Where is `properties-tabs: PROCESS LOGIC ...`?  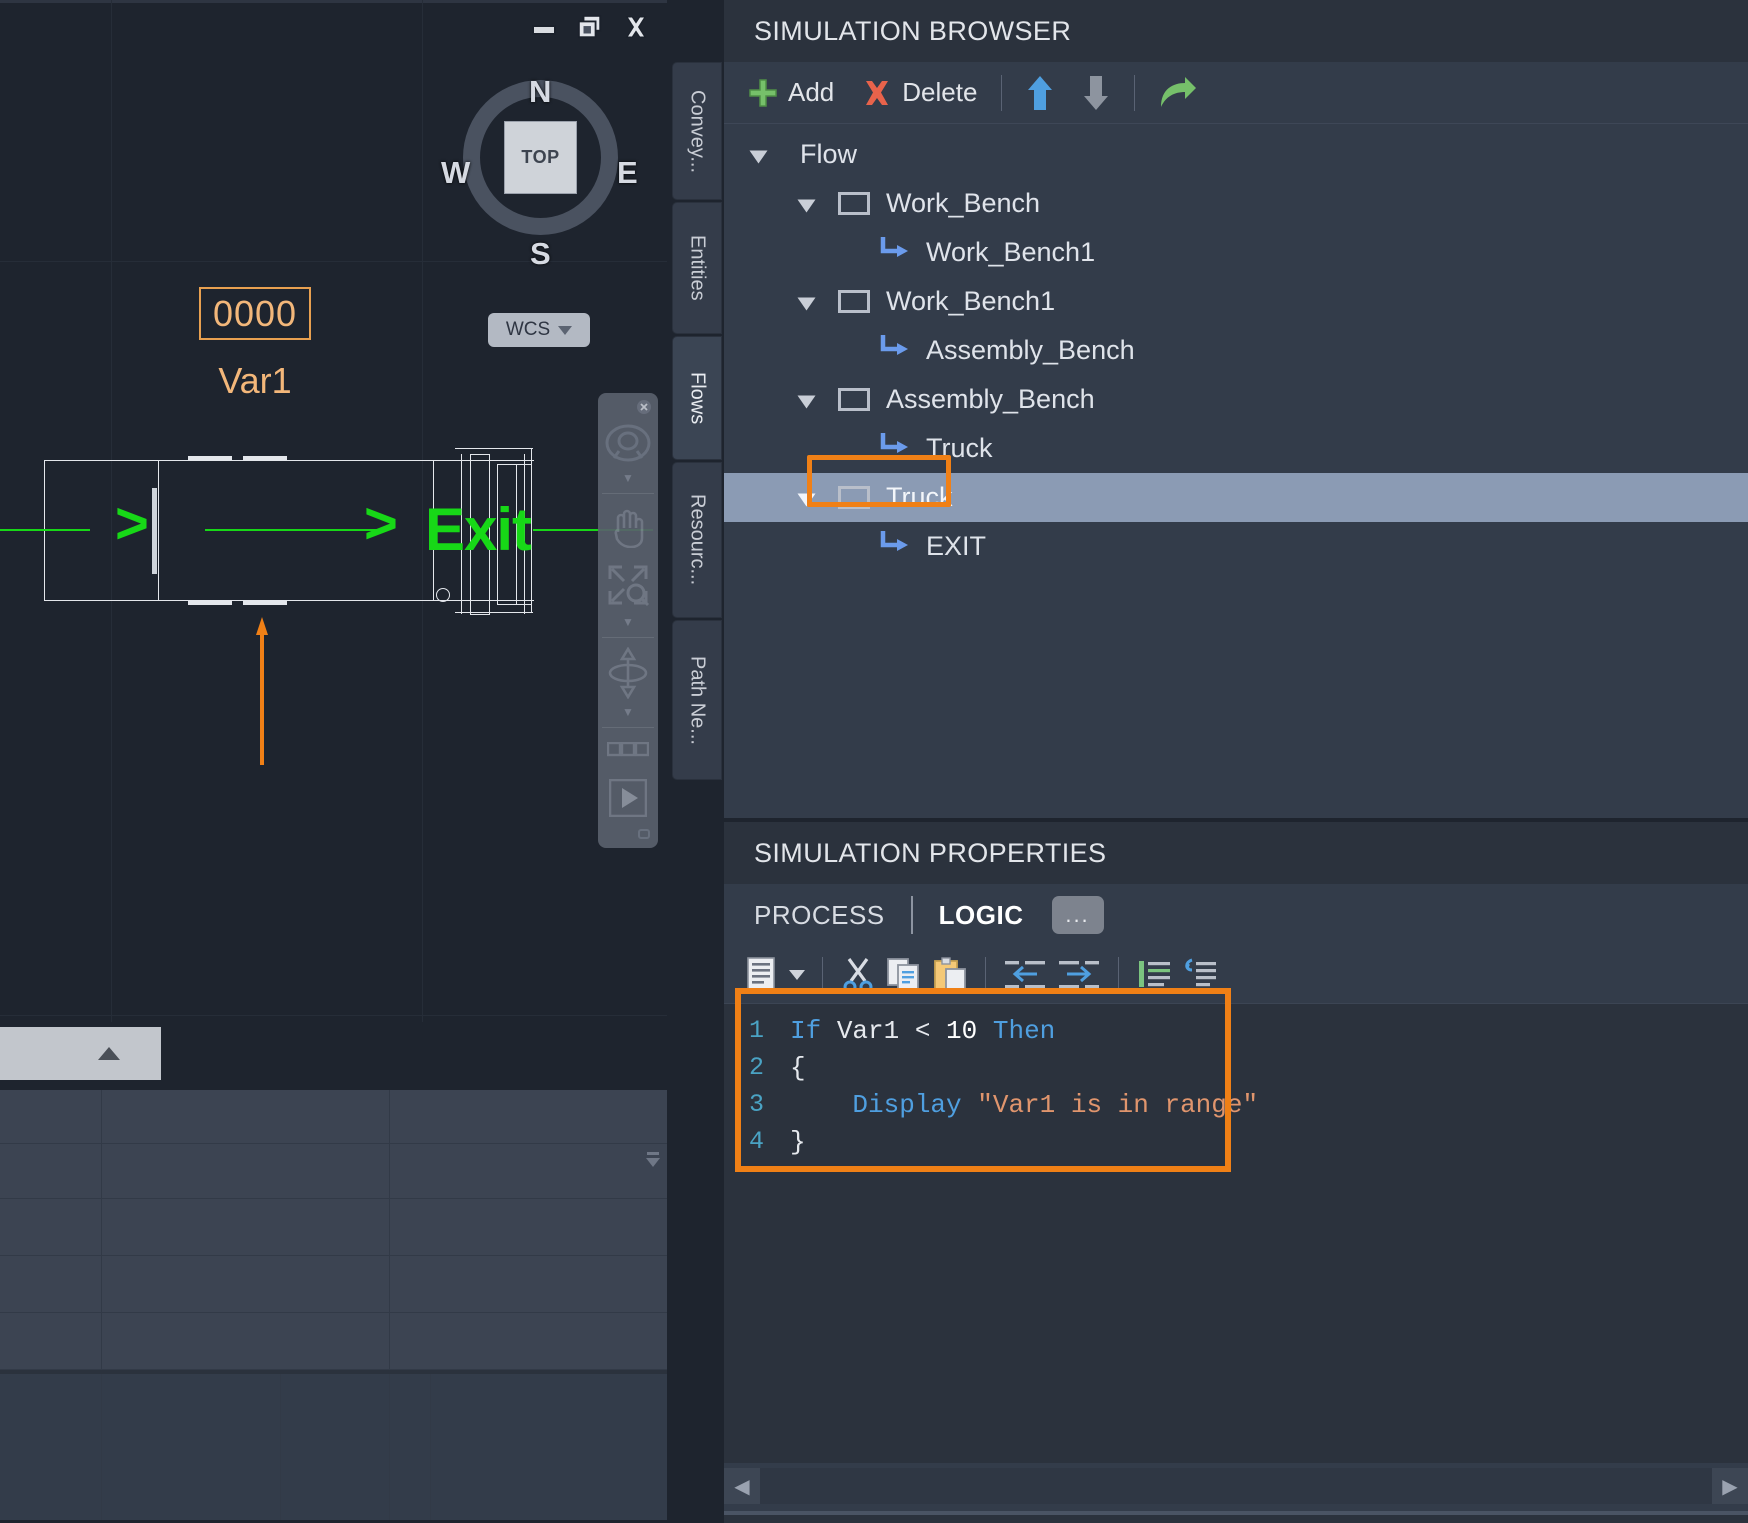
properties-tabs: PROCESS LOGIC ... is located at coordinates (1236, 915).